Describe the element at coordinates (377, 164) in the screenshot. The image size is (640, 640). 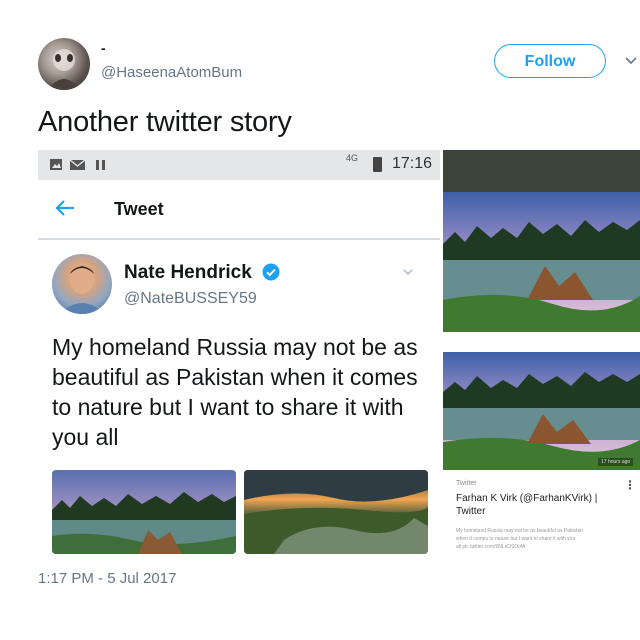
I see `battery-icon` at that location.